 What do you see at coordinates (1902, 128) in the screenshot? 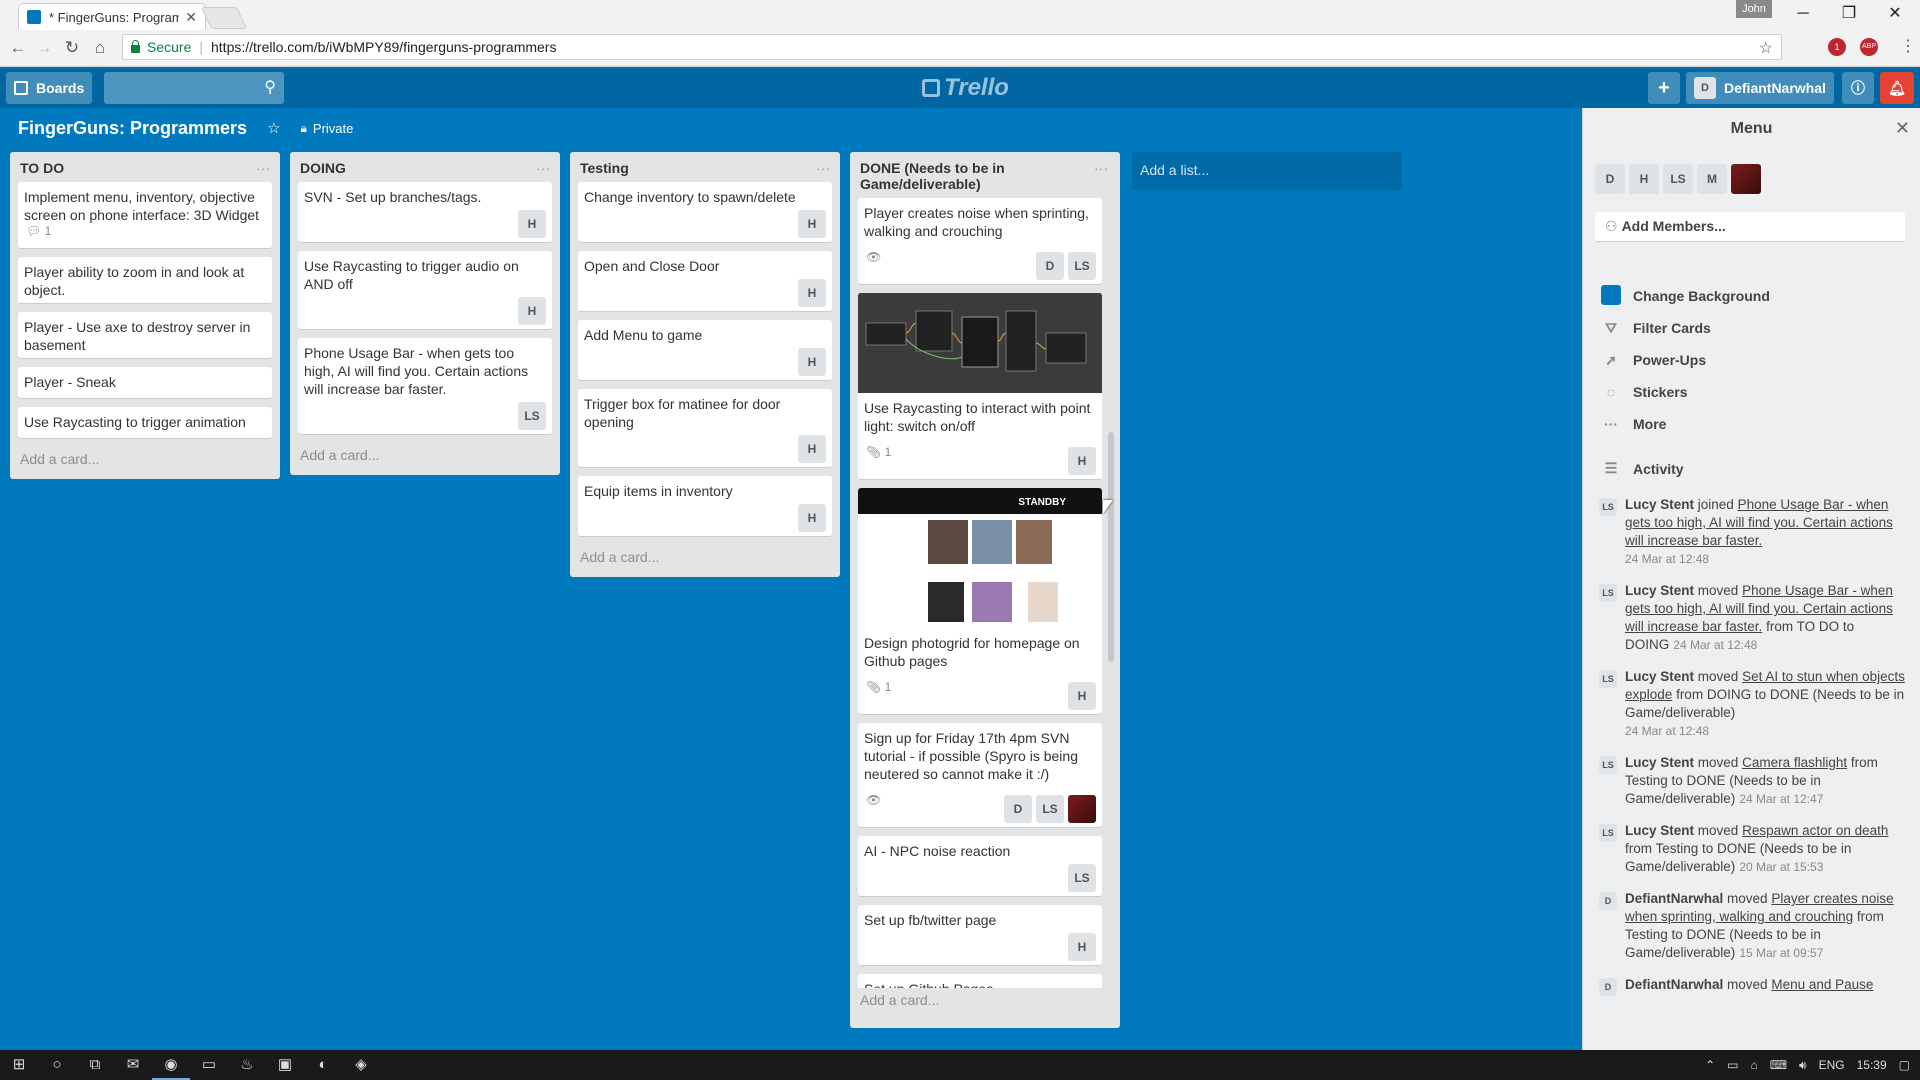
I see `close-icon: ✕` at bounding box center [1902, 128].